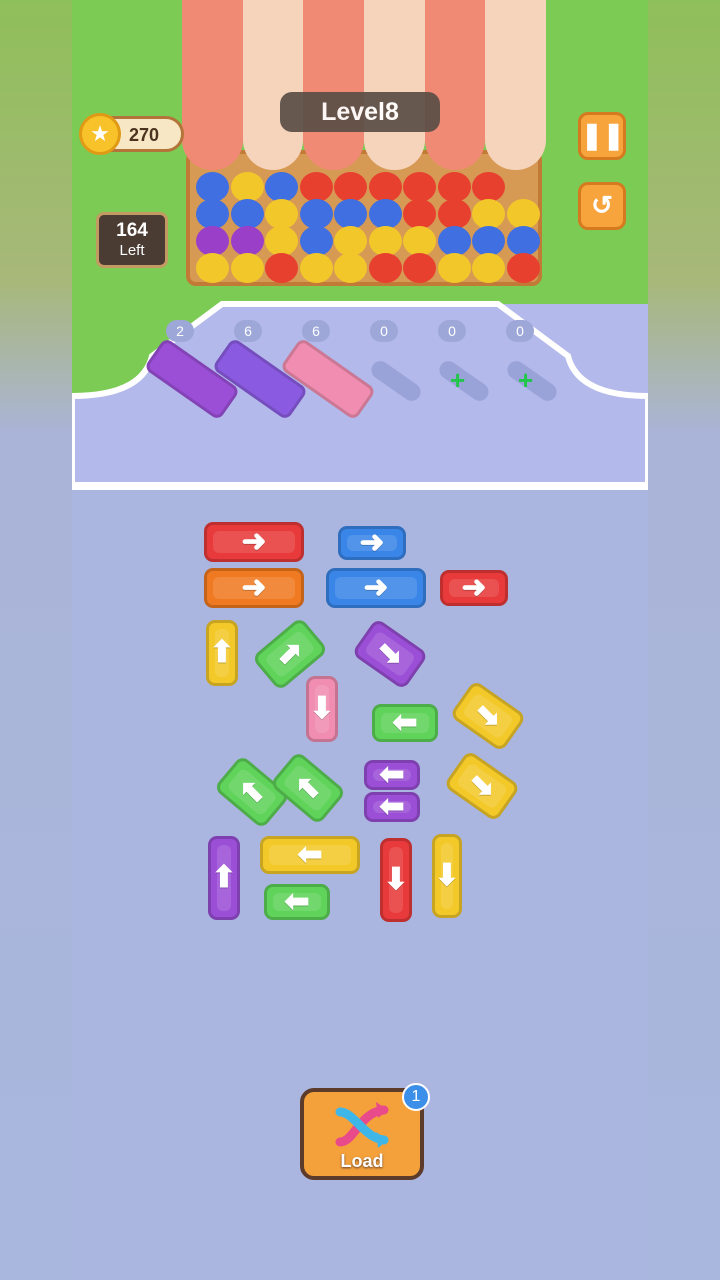 This screenshot has height=1280, width=720. I want to click on shop-awning, so click(364, 85).